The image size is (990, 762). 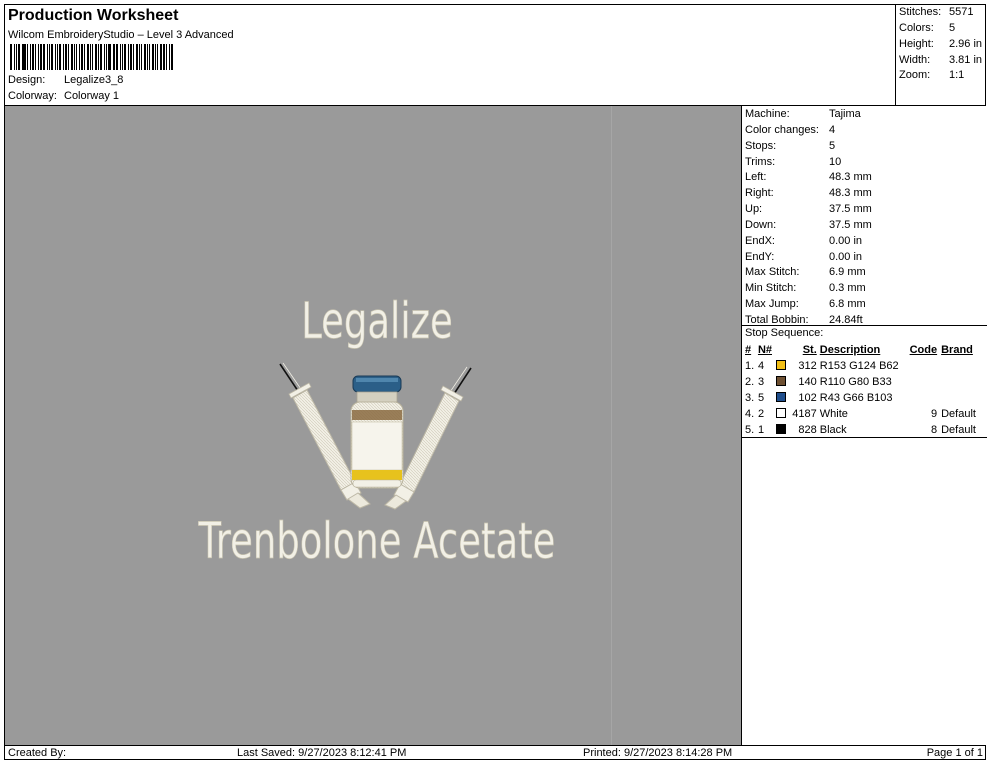 I want to click on colorway-row: Colorway: Colorway 1, so click(x=63, y=96).